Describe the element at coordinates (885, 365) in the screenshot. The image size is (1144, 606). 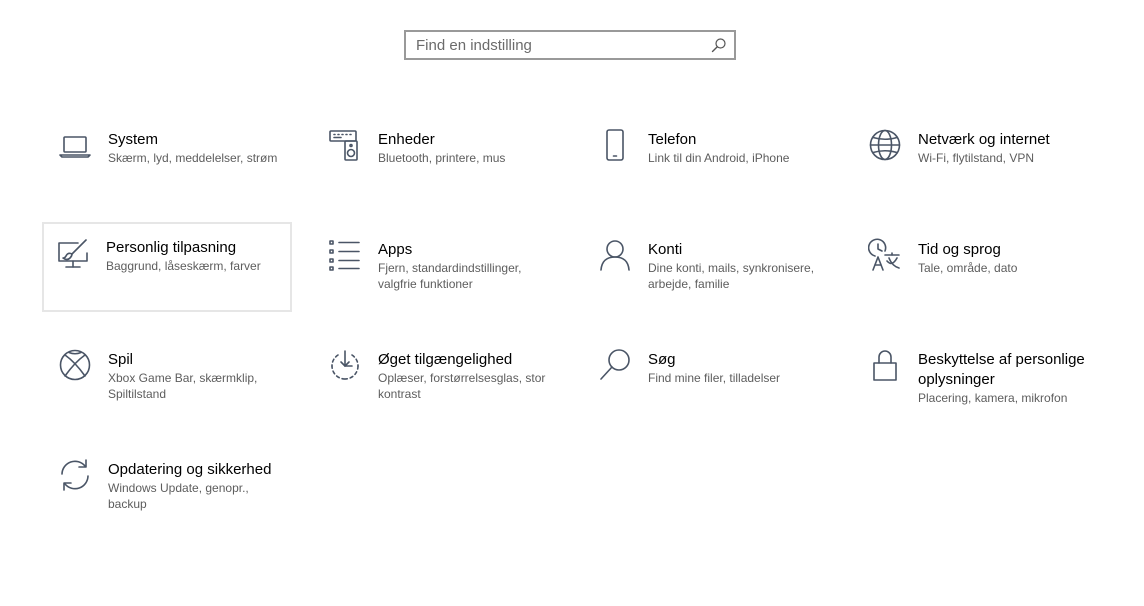
I see `lock-icon` at that location.